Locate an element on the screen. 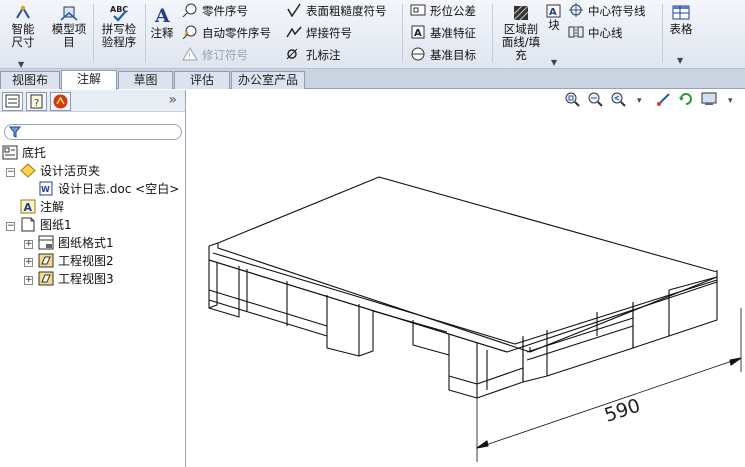  tree-item-sheet-format: 图纸格式1 is located at coordinates (76, 243).